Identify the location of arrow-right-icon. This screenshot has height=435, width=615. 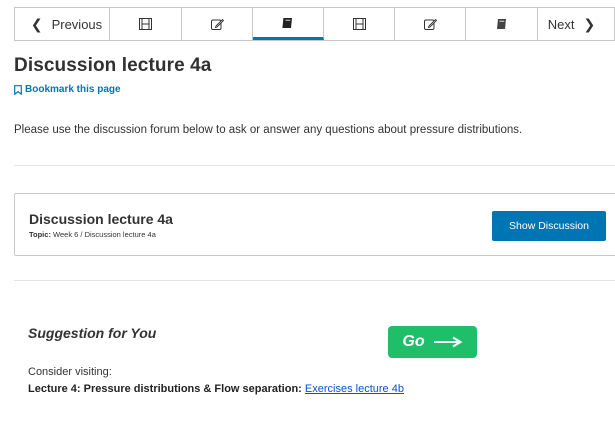
(448, 342).